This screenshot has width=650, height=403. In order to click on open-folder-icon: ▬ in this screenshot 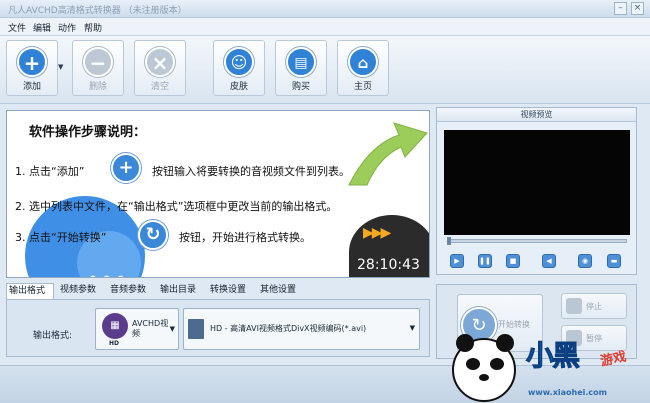, I will do `click(614, 261)`.